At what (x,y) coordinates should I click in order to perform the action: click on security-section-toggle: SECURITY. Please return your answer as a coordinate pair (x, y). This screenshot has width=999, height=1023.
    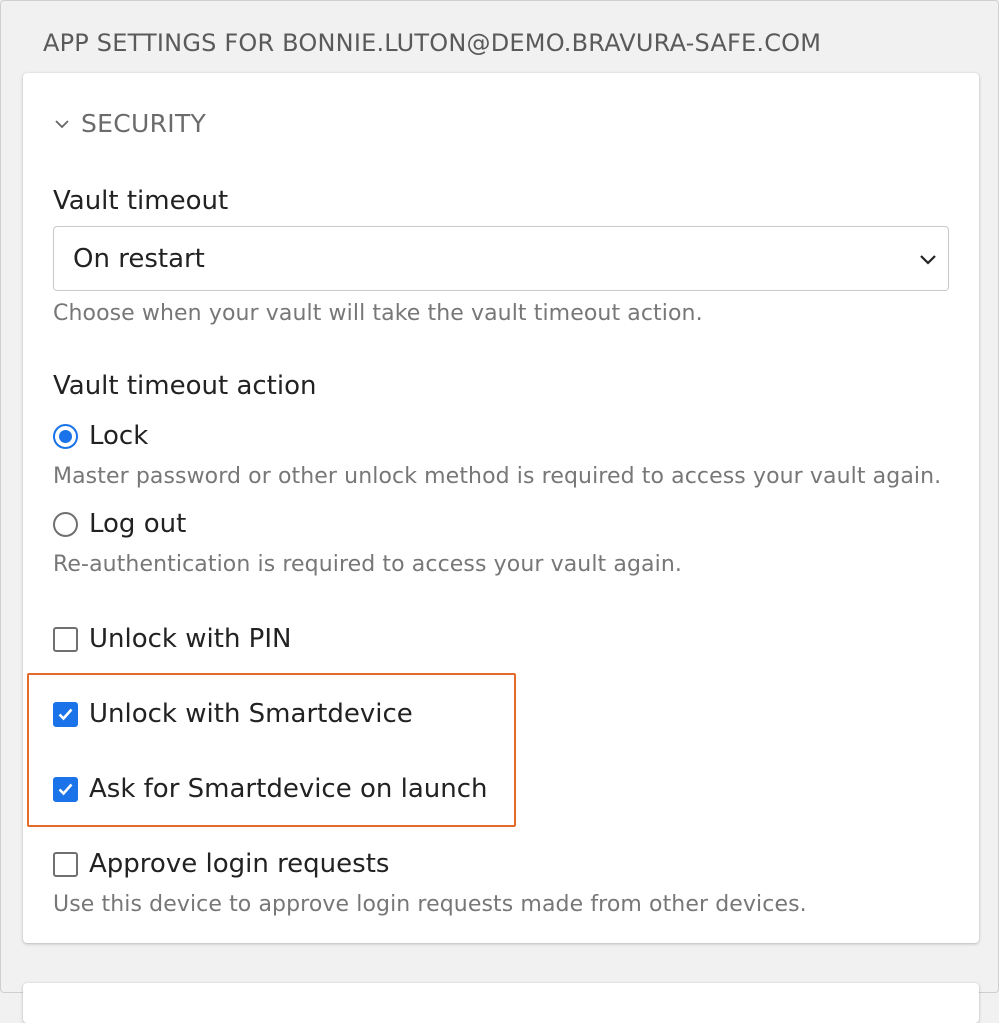
    Looking at the image, I should click on (129, 123).